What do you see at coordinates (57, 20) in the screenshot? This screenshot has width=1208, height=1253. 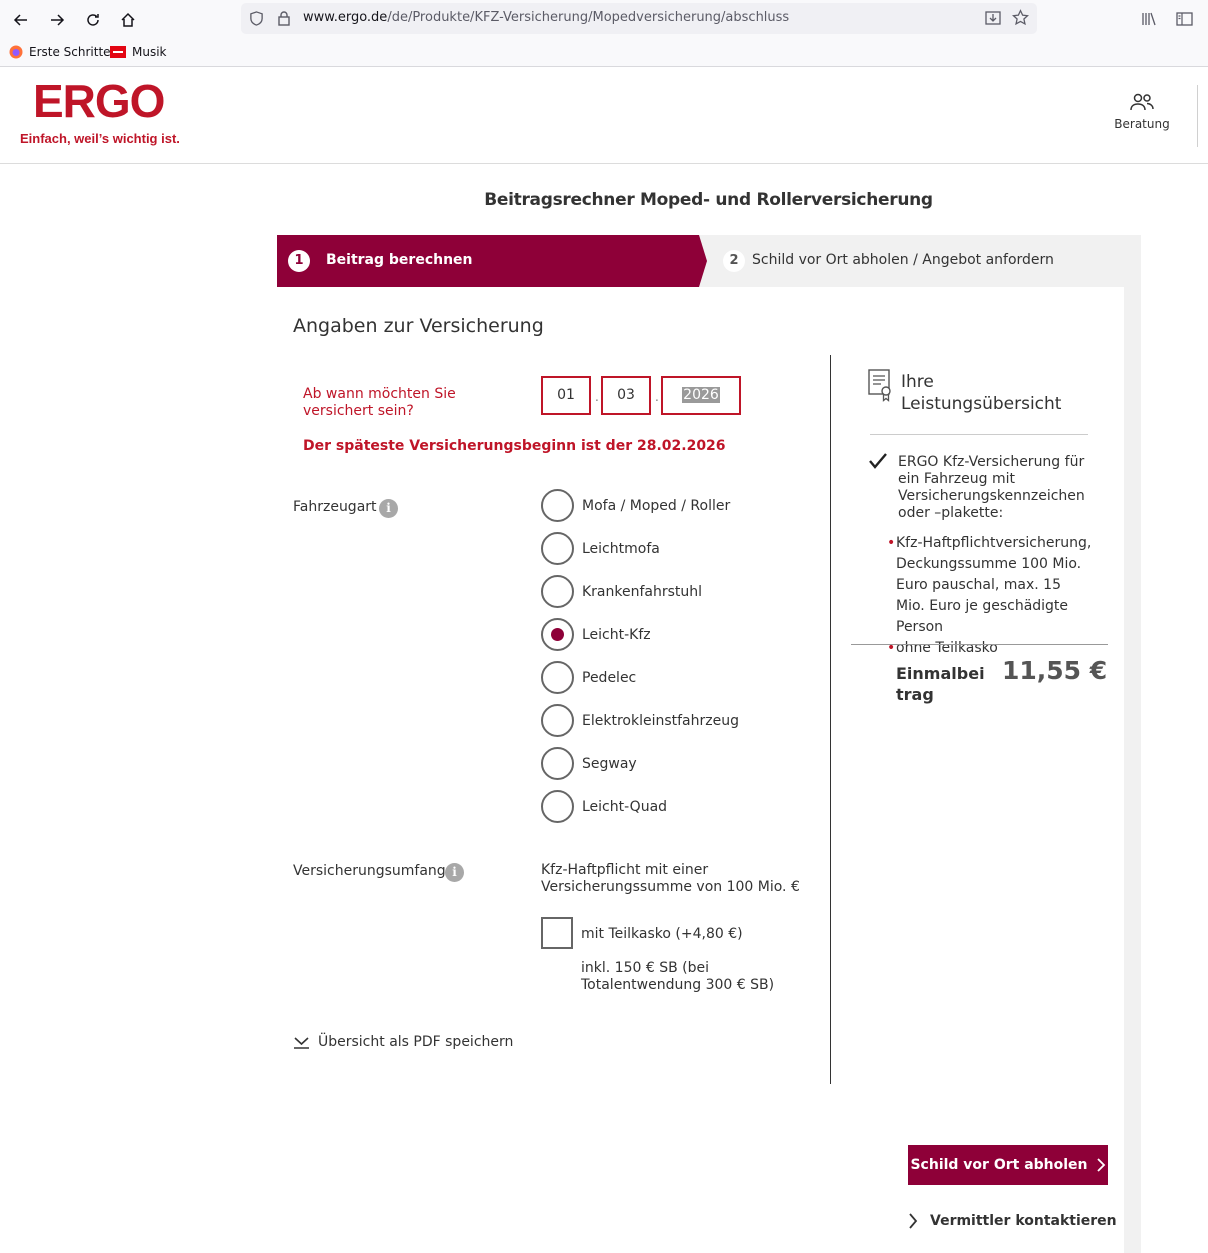 I see `forward-icon` at bounding box center [57, 20].